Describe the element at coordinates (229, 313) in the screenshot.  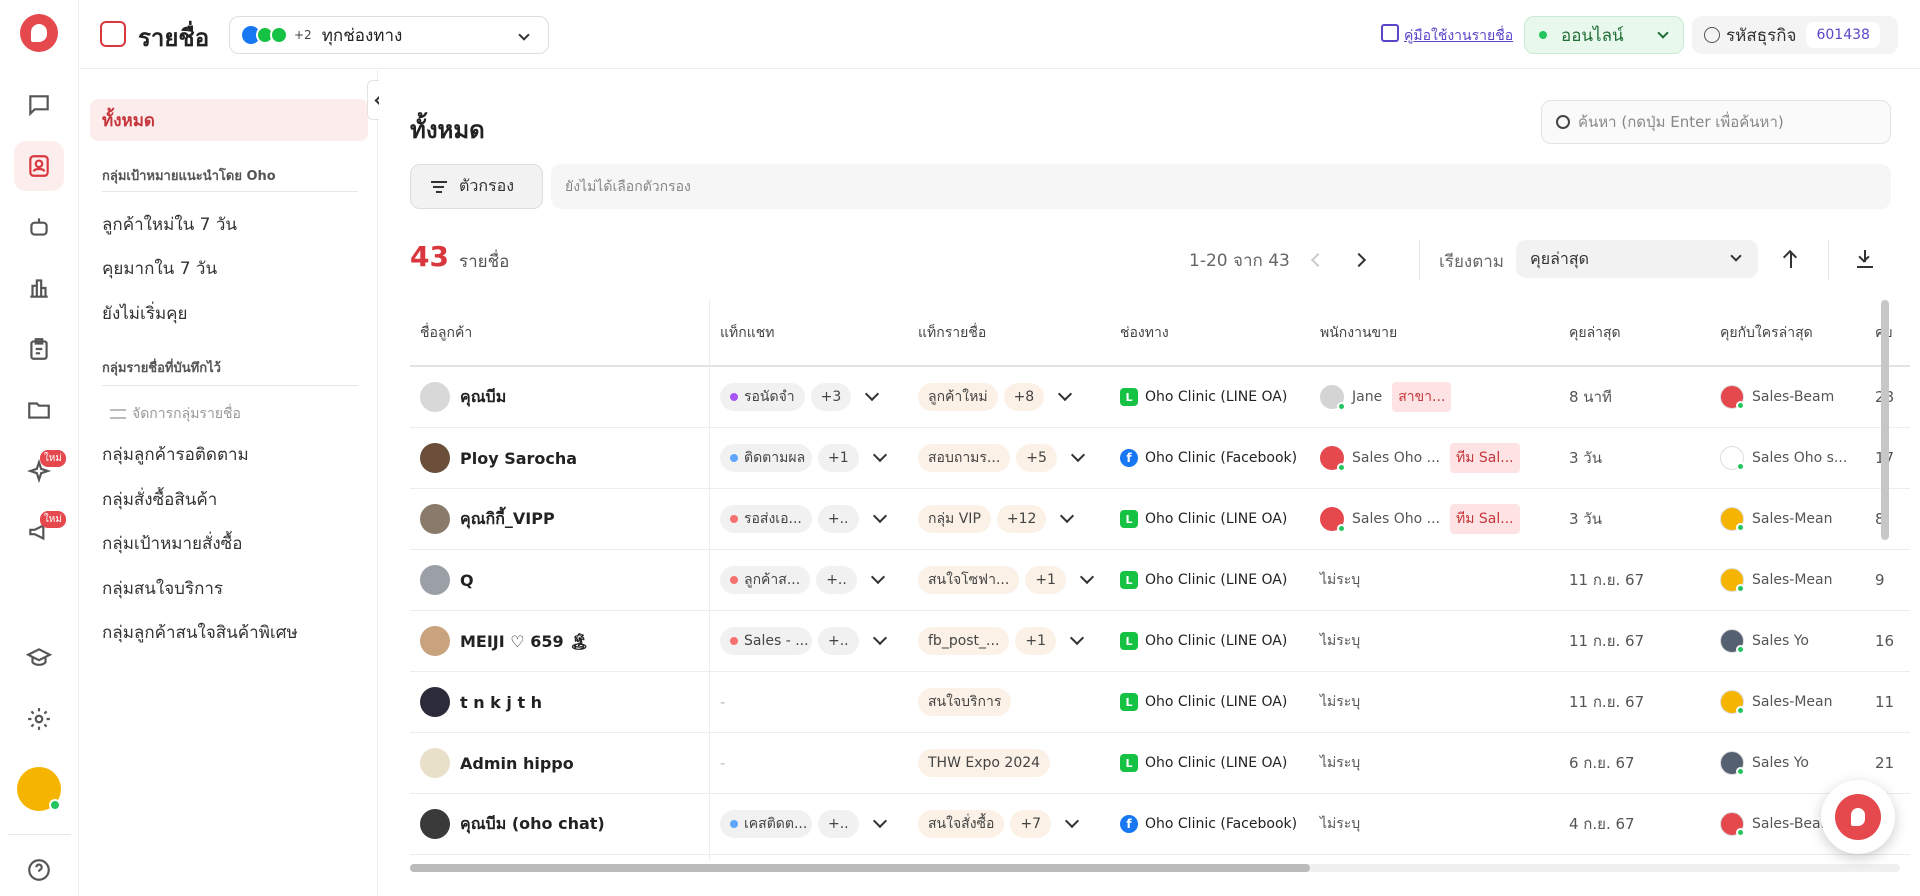
I see `sidebar-item-not-started: ยังไม่เริ่มคุย` at that location.